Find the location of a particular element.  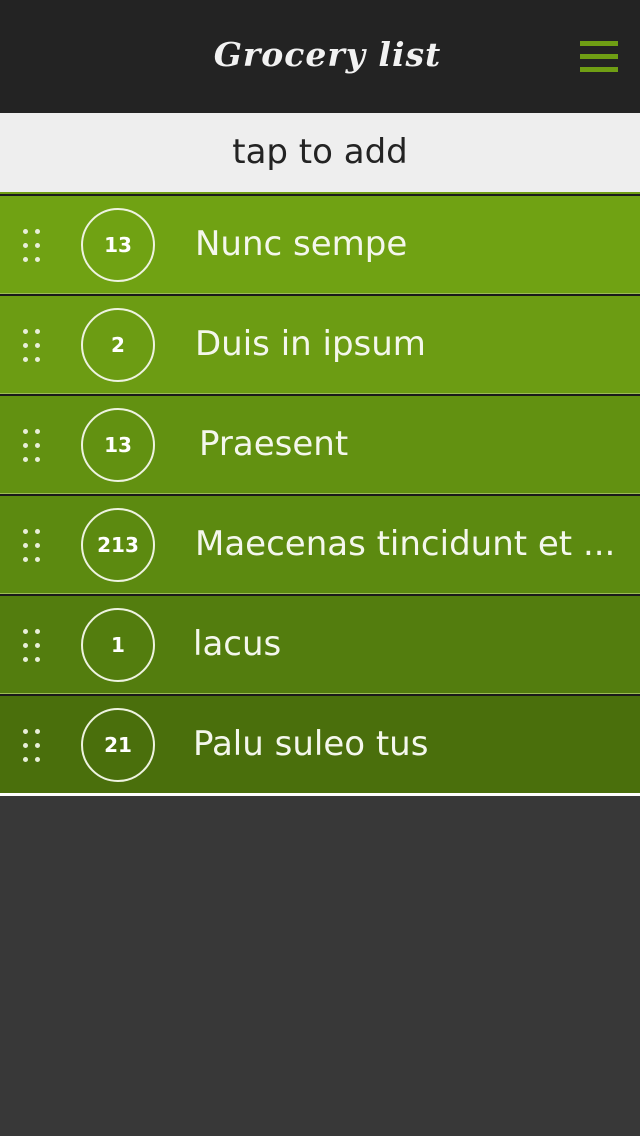

list-item: 13 Praesent is located at coordinates (320, 444).